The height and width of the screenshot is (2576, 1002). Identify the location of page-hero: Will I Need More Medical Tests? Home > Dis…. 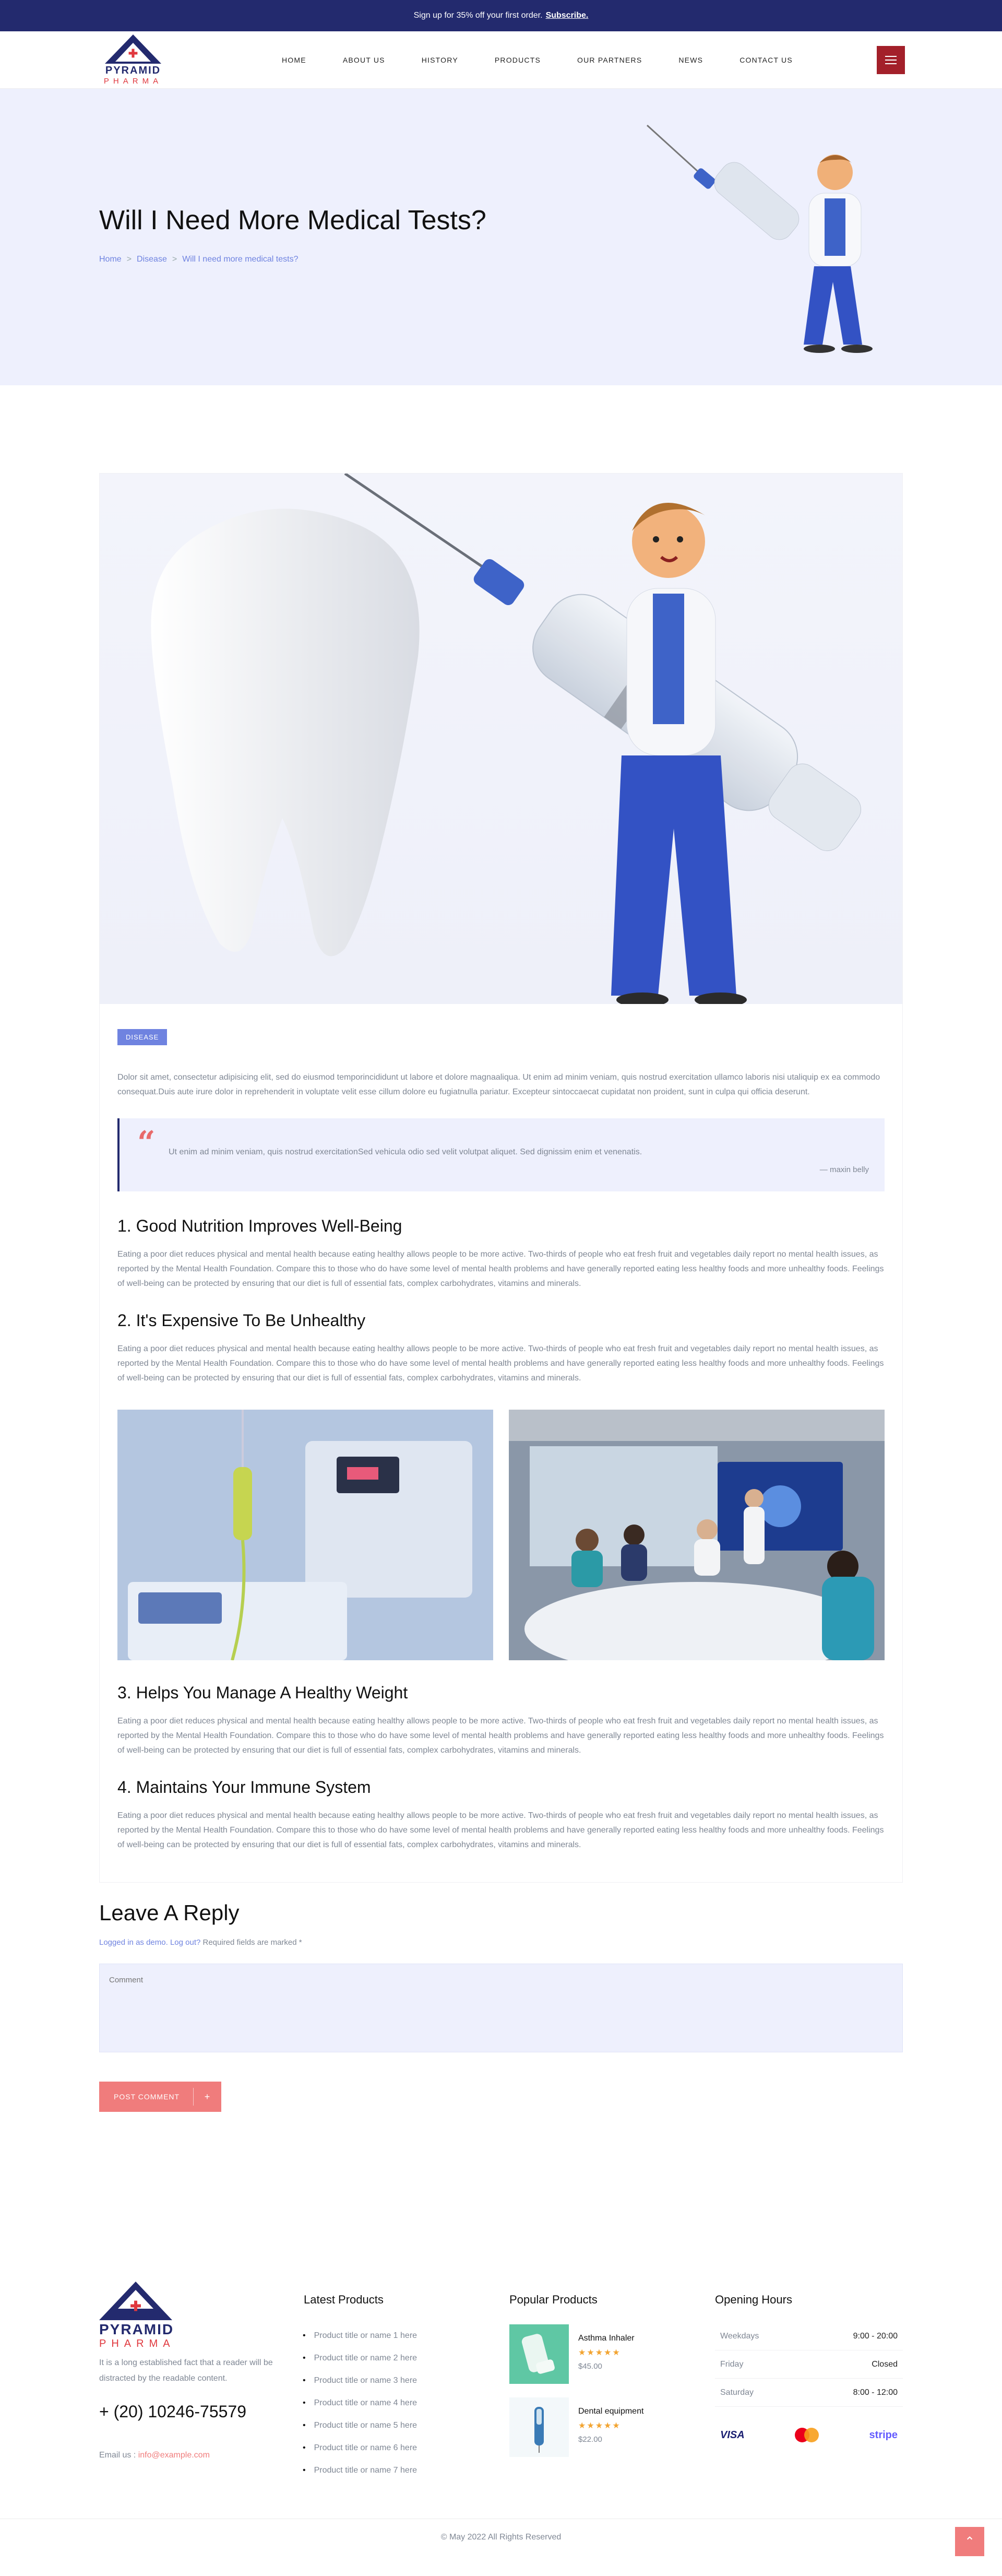
(501, 237).